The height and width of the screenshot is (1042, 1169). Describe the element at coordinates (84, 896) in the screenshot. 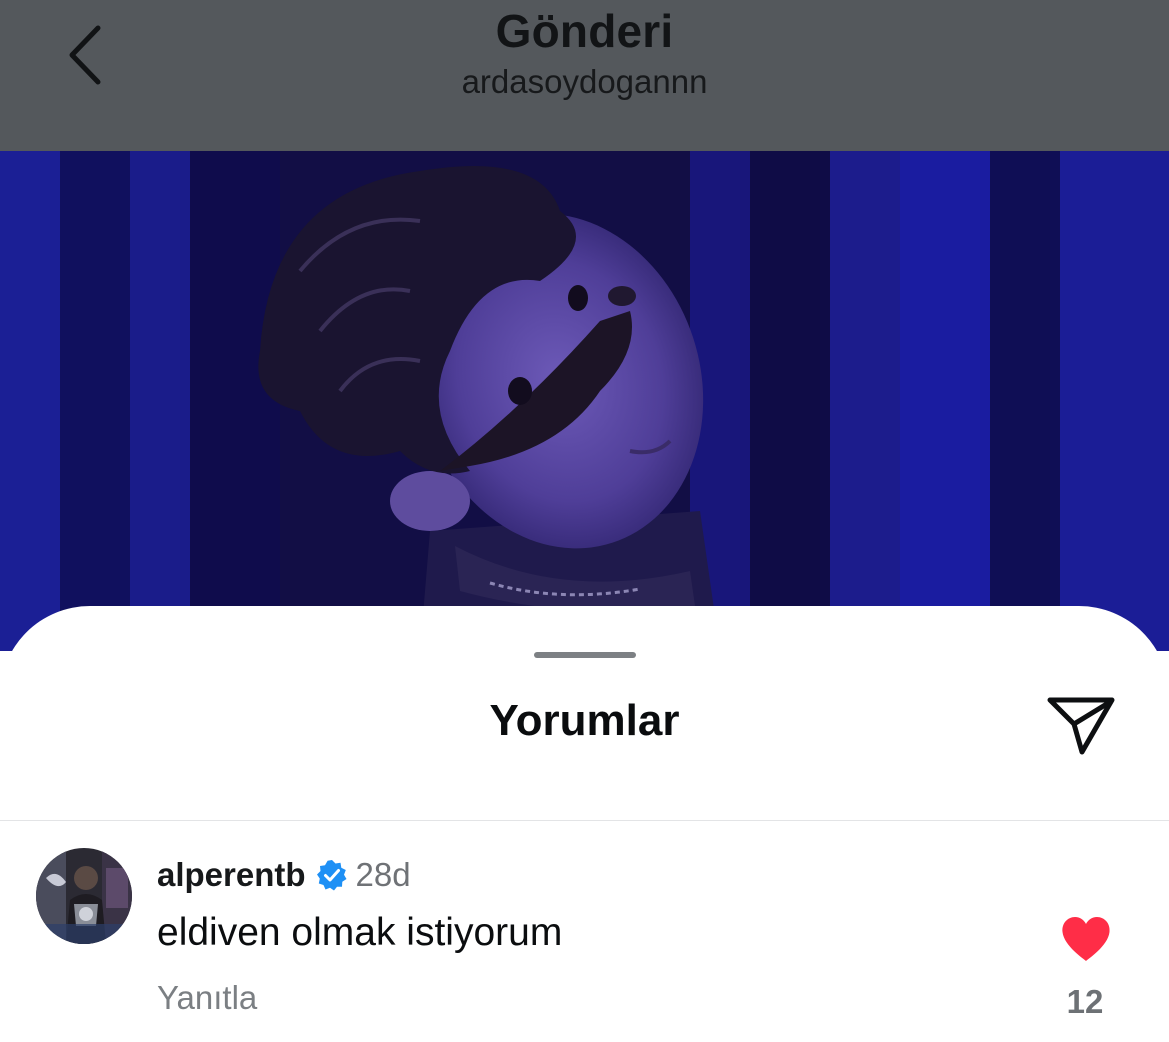

I see `avatar` at that location.